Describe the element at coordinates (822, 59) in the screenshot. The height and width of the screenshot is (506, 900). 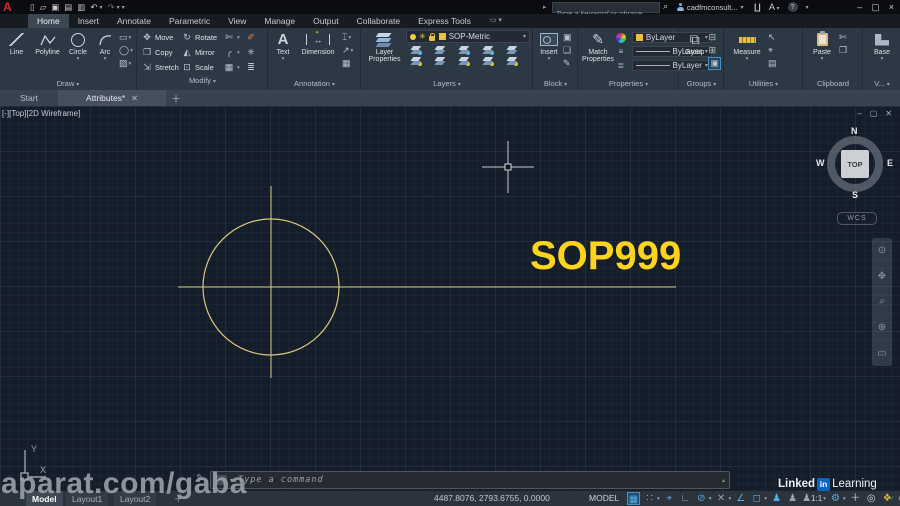
I see `paste-caret-icon: ▾` at that location.